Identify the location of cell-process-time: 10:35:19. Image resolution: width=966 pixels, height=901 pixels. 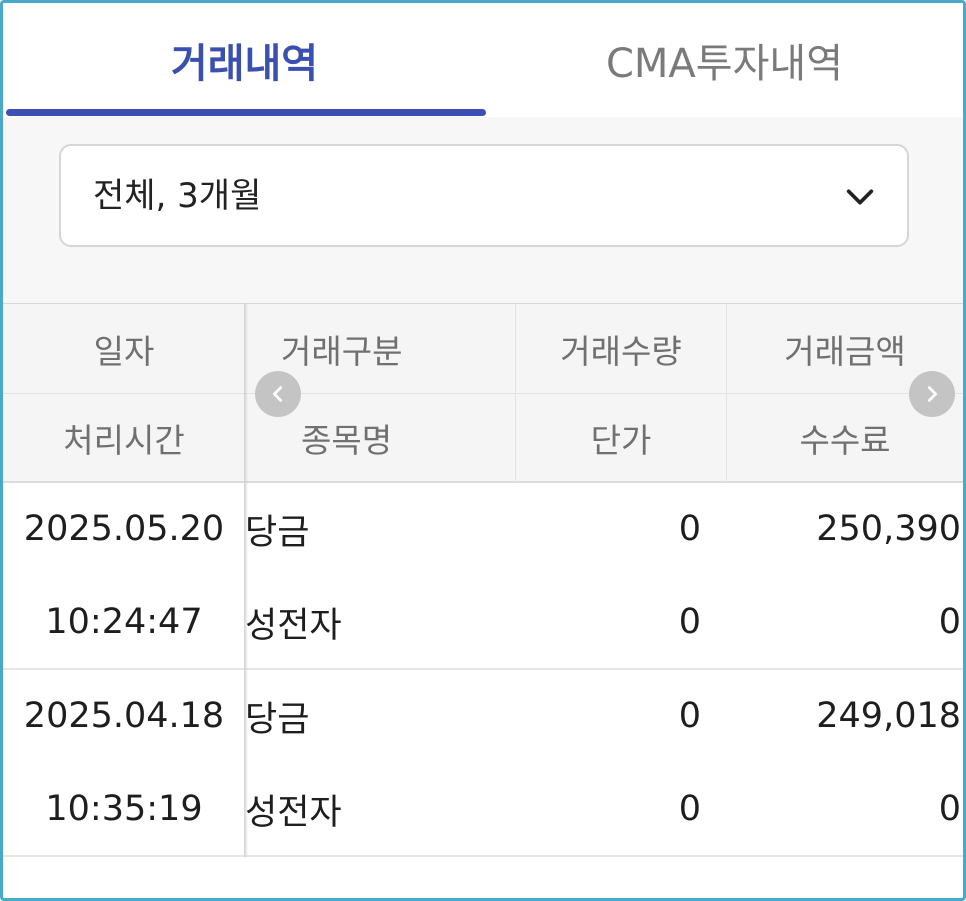
(124, 809).